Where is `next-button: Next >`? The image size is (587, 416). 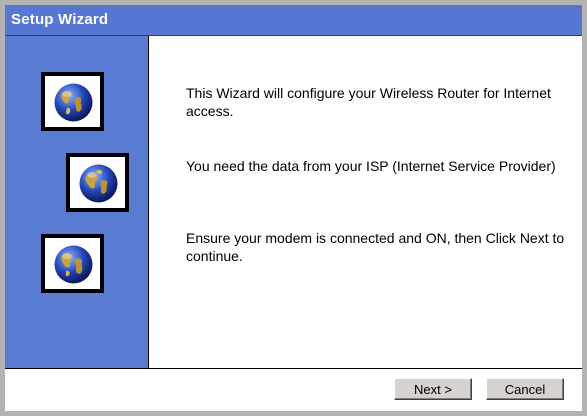 next-button: Next > is located at coordinates (433, 389).